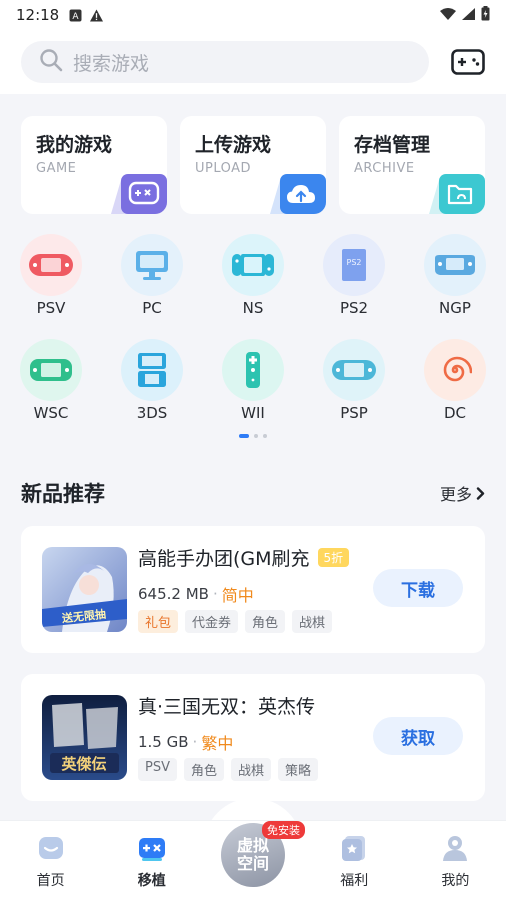  I want to click on ngp-icon, so click(455, 265).